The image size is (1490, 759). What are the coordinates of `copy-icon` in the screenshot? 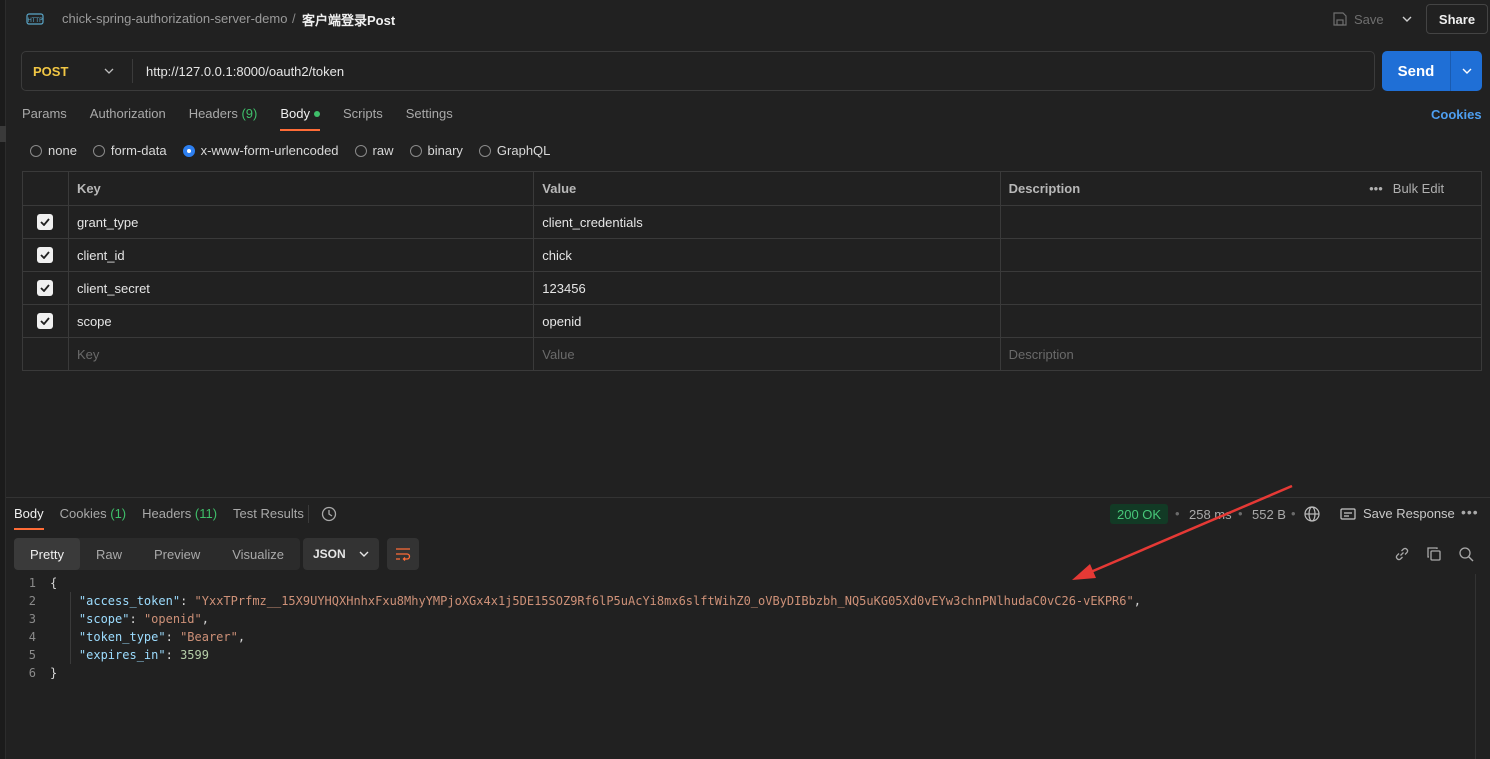 It's located at (1434, 554).